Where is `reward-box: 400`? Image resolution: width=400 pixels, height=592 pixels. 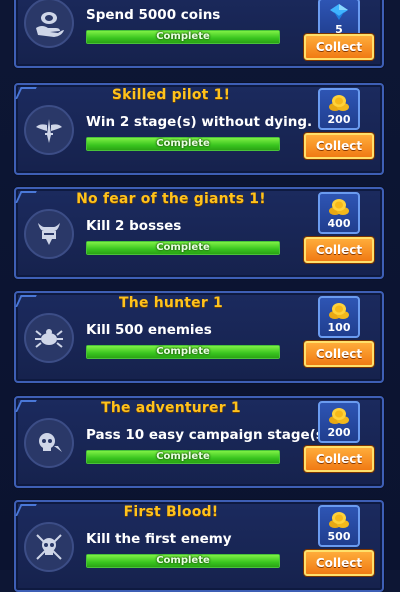
reward-box: 400 is located at coordinates (339, 213).